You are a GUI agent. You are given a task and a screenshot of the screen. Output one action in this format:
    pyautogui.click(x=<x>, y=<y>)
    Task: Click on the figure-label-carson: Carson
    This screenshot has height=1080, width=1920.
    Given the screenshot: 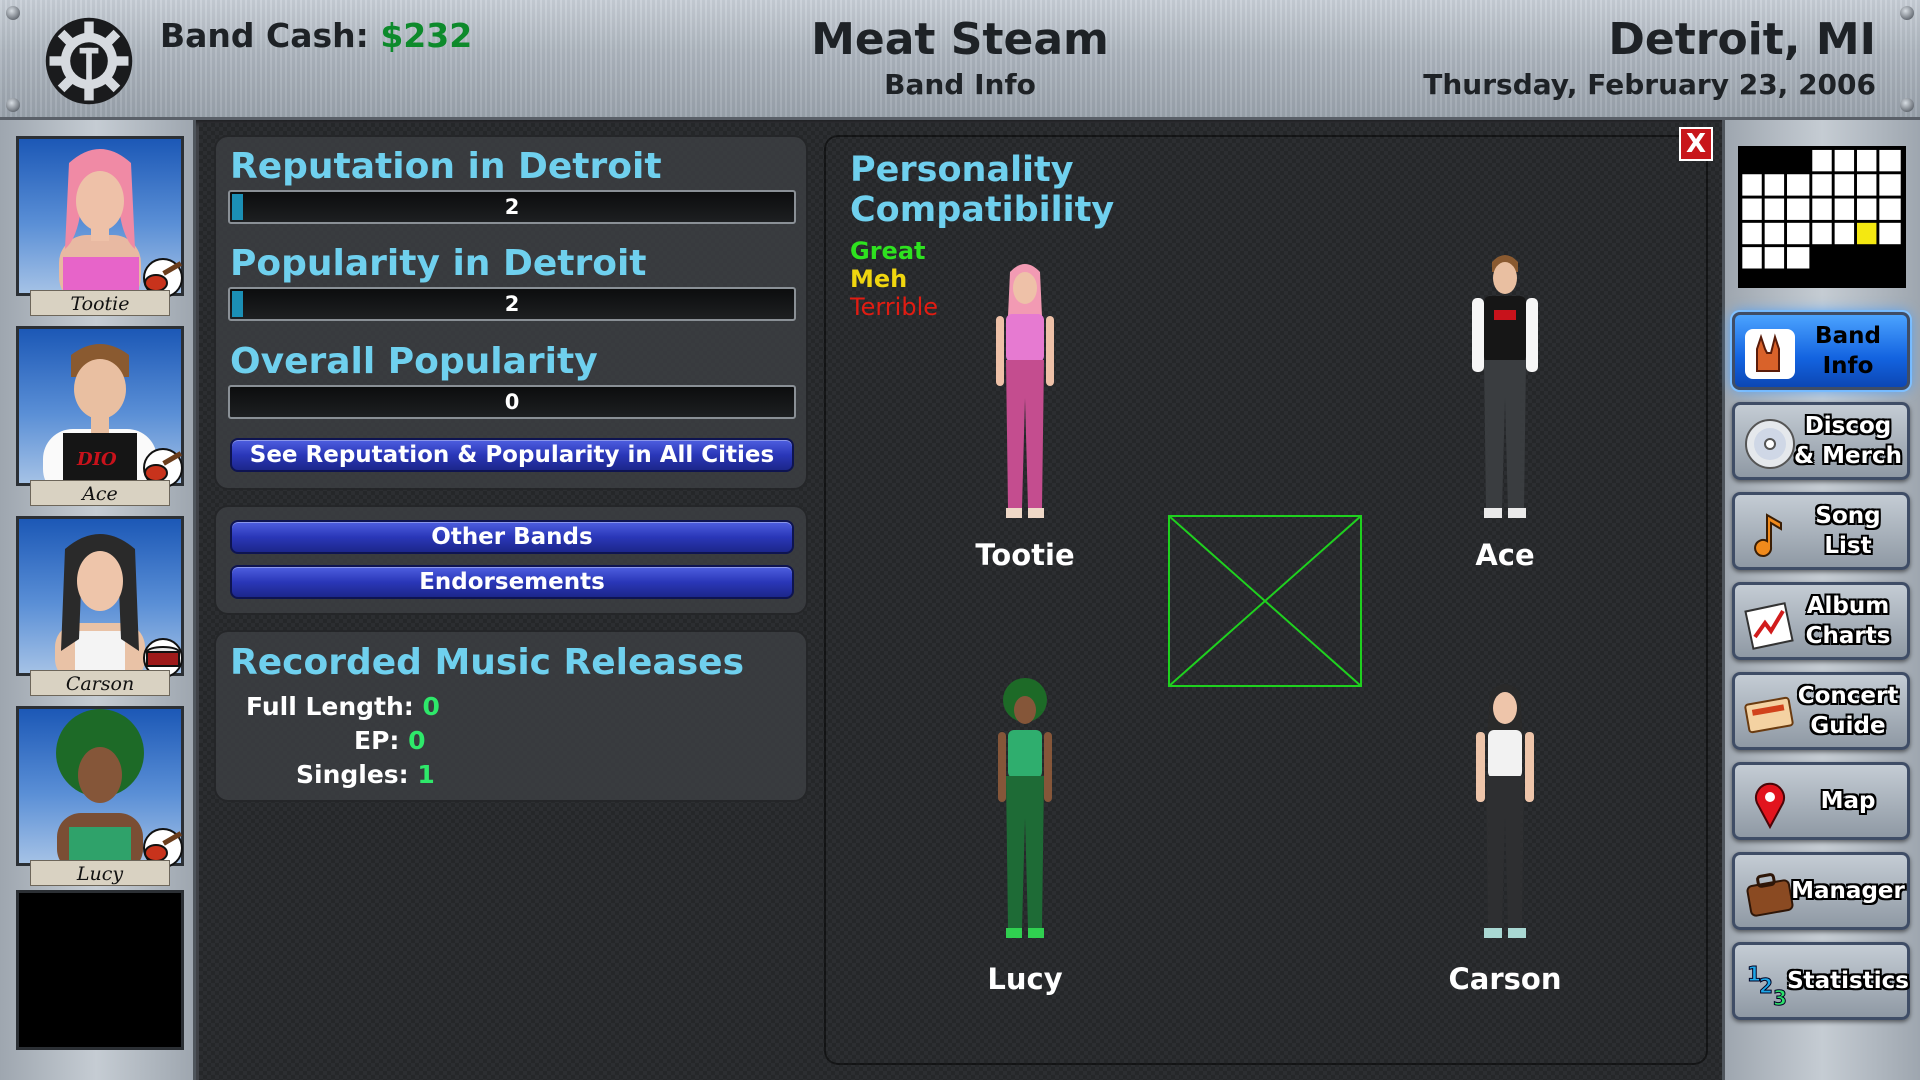 What is the action you would take?
    pyautogui.click(x=1505, y=979)
    